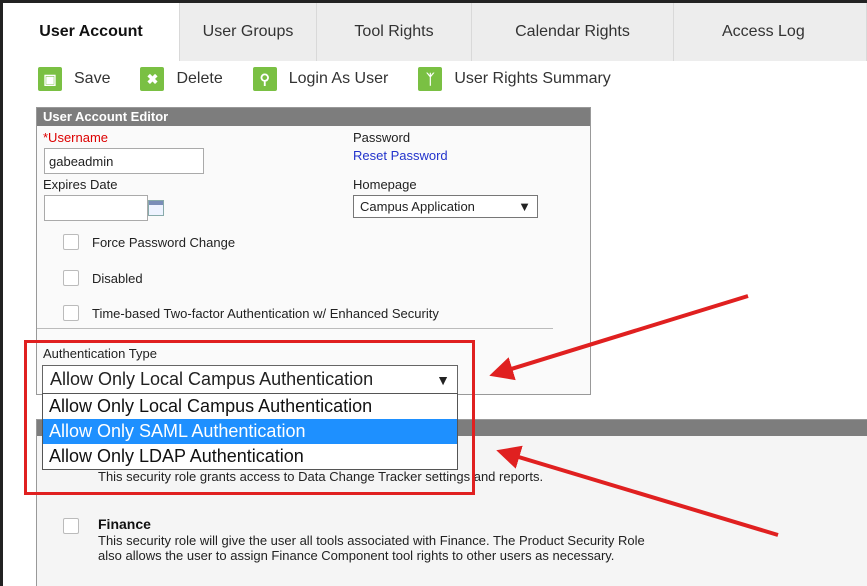  Describe the element at coordinates (637, 491) in the screenshot. I see `arrow-to-saml-option` at that location.